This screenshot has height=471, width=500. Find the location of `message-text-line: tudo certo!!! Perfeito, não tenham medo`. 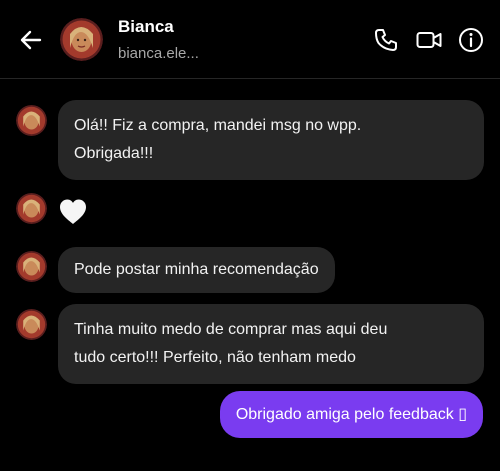

message-text-line: tudo certo!!! Perfeito, não tenham medo is located at coordinates (215, 357).